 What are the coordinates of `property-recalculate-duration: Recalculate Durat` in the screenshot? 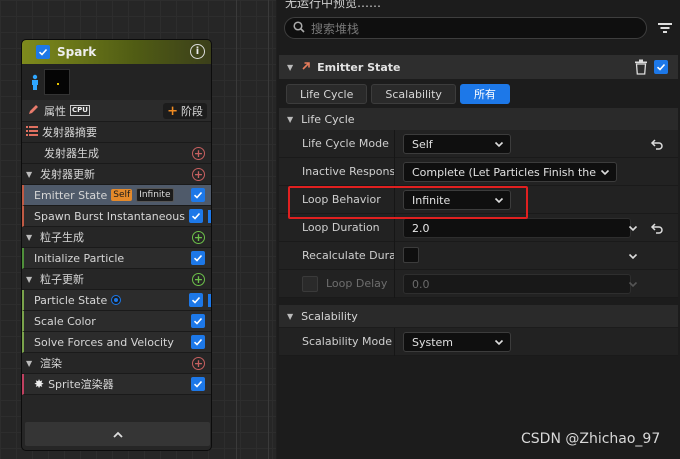 It's located at (478, 256).